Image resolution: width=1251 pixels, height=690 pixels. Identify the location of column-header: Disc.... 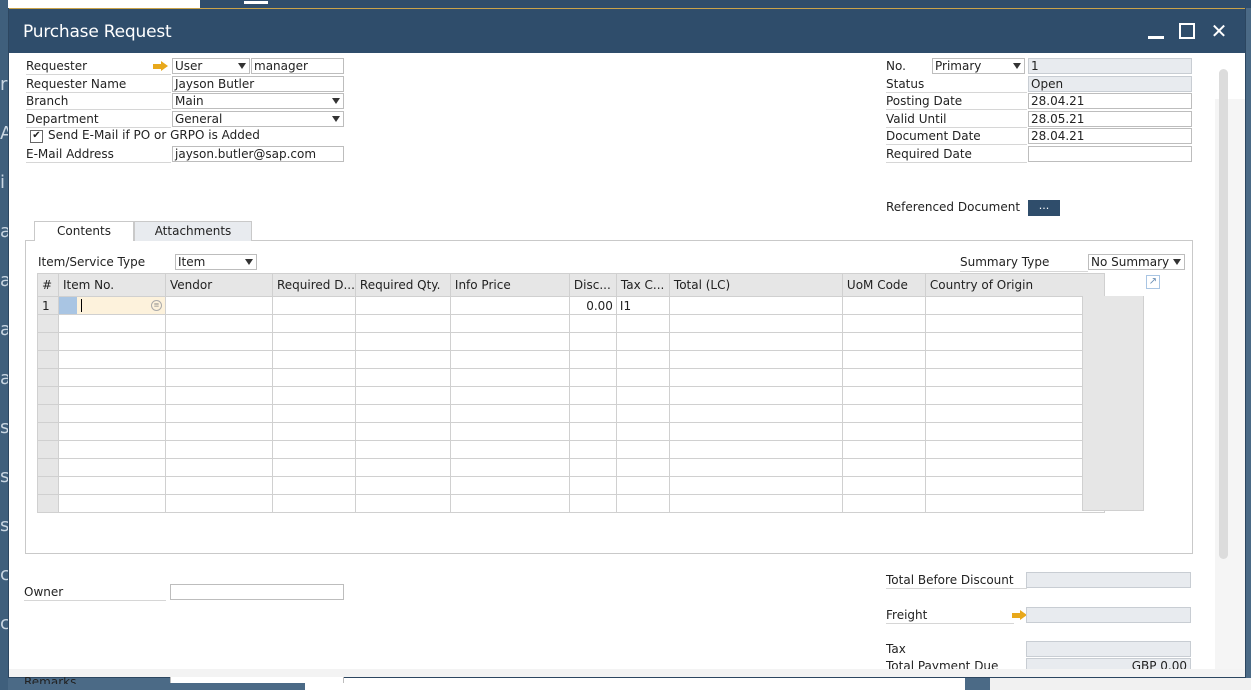
(592, 285).